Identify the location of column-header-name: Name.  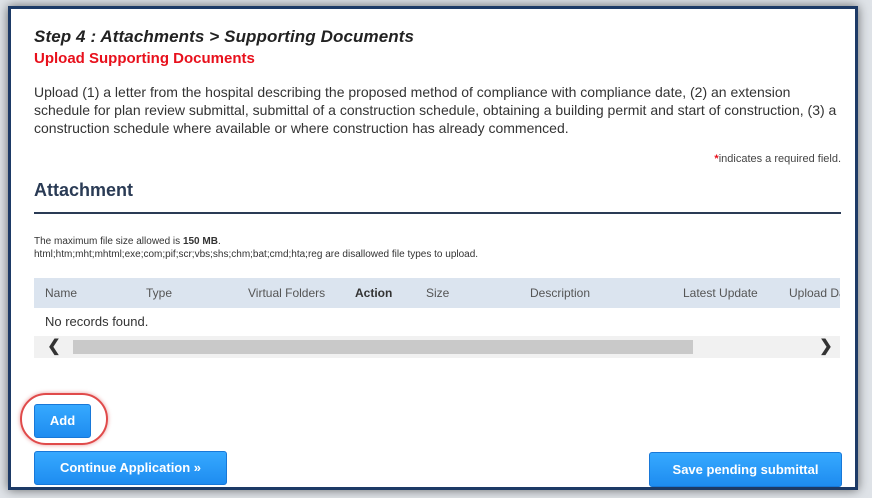
(61, 293).